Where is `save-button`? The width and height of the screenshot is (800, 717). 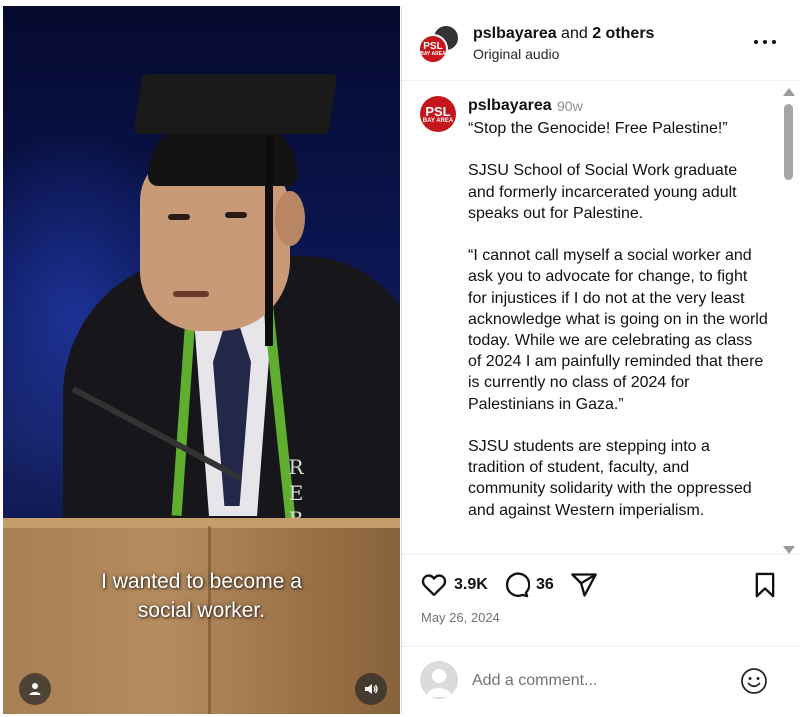
save-button is located at coordinates (765, 585).